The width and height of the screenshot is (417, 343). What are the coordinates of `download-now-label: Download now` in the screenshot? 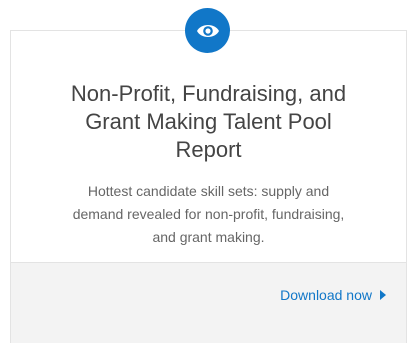 It's located at (326, 295).